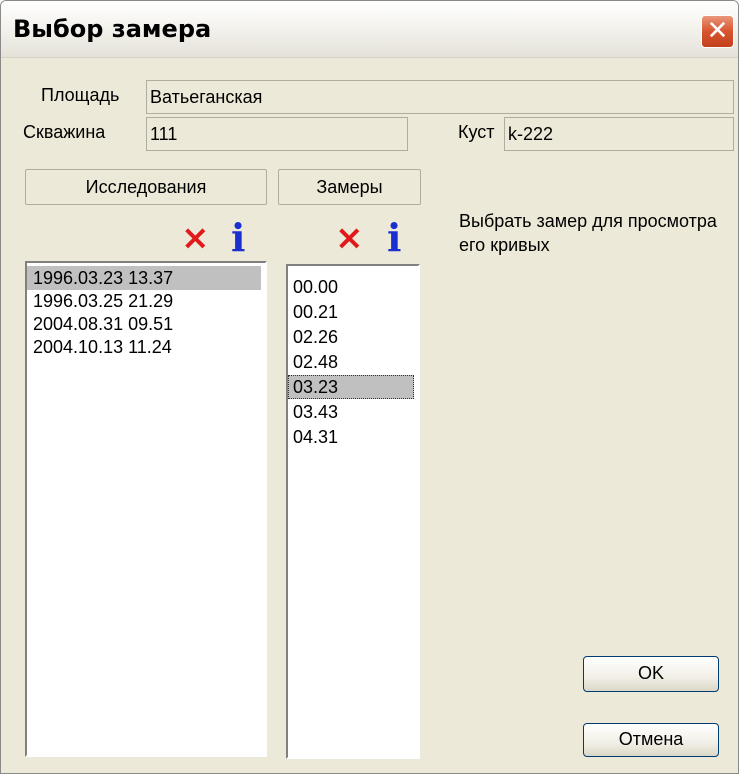  I want to click on well-label: Скважина, so click(64, 132).